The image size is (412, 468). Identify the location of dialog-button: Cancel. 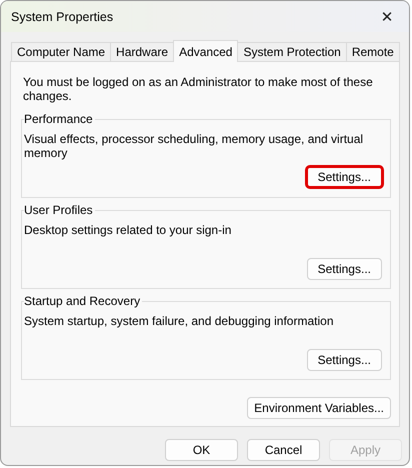
(283, 450).